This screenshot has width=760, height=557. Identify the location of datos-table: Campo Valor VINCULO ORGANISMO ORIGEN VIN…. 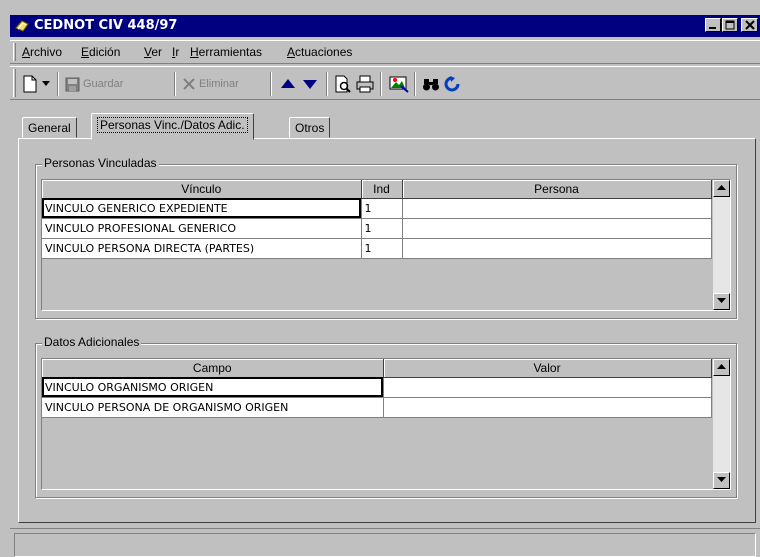
(377, 388).